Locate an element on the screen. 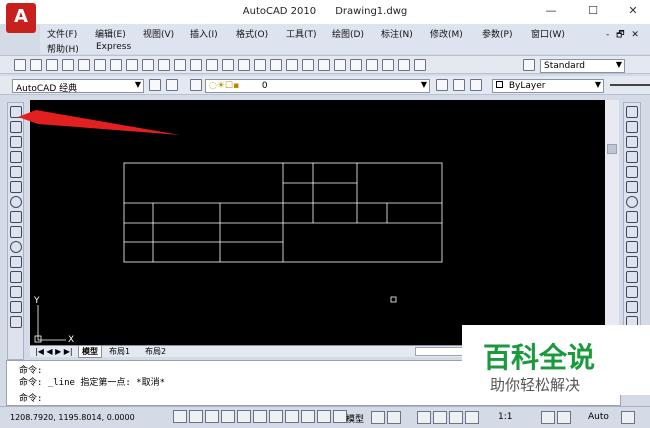 Image resolution: width=650 pixels, height=428 pixels. chamfer-icon is located at coordinates (632, 307).